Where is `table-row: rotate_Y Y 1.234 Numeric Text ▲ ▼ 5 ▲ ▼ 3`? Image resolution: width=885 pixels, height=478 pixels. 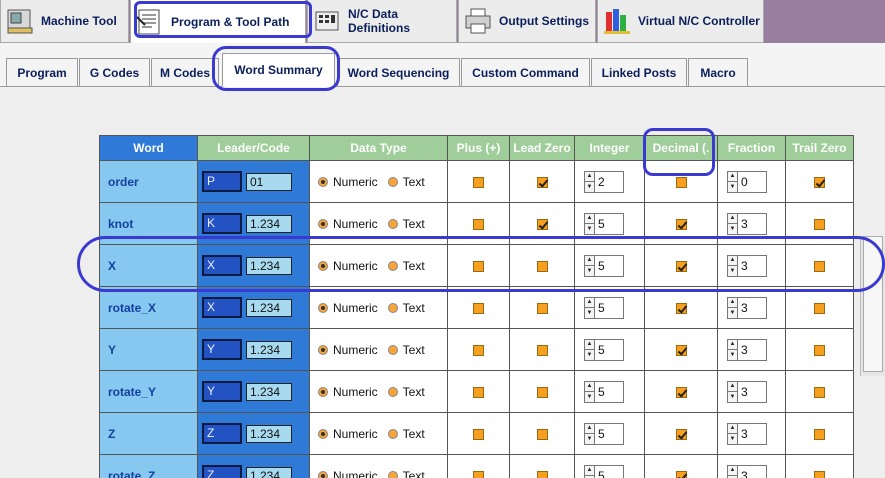
table-row: rotate_Y Y 1.234 Numeric Text ▲ ▼ 5 ▲ ▼ 3 is located at coordinates (476, 391).